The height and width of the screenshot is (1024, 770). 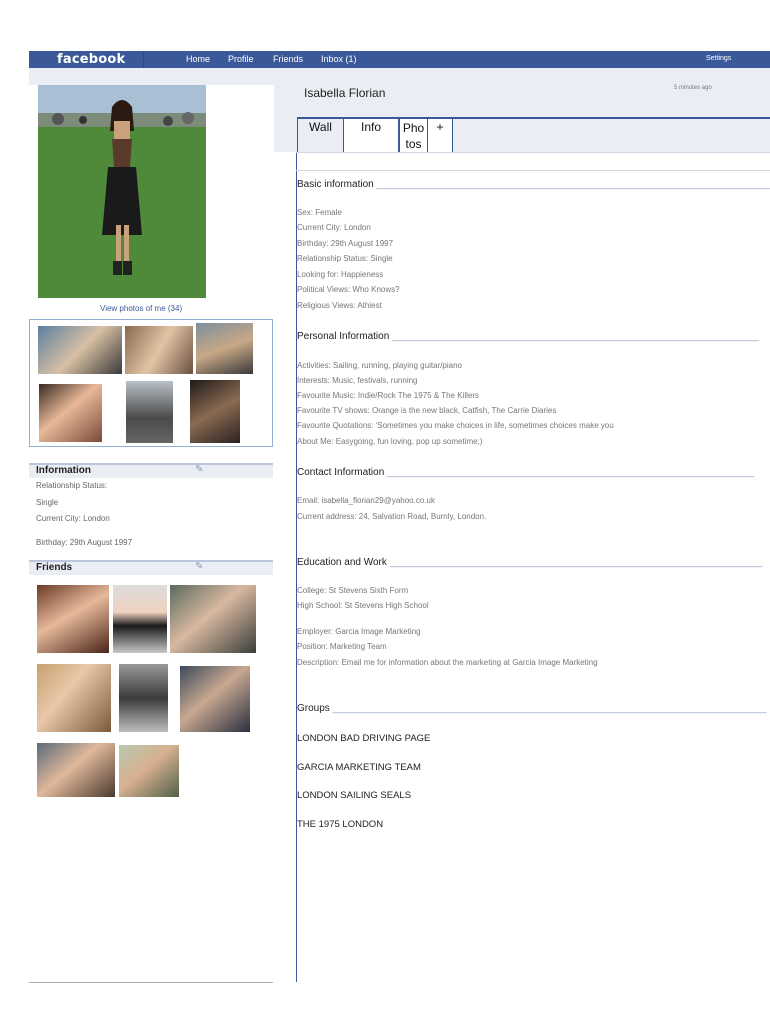 I want to click on profile-photo-illustration, so click(x=122, y=191).